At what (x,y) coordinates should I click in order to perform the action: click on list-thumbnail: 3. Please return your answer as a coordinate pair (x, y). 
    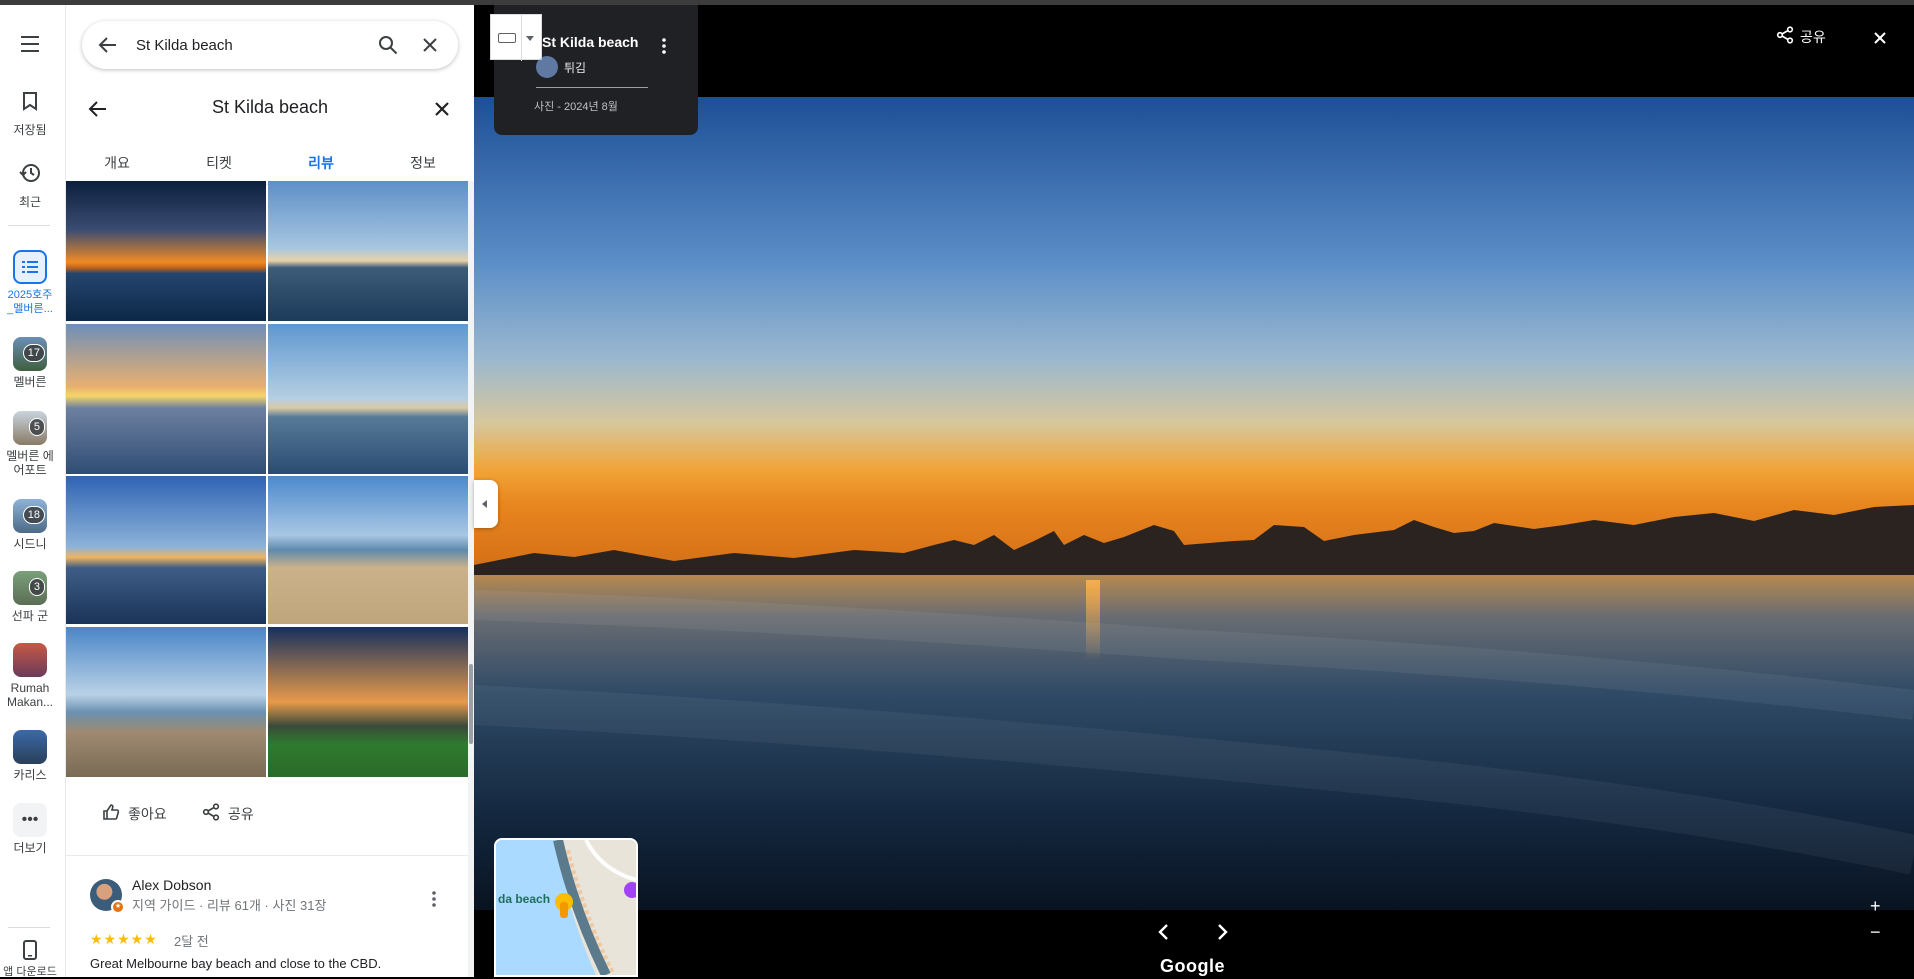
    Looking at the image, I should click on (30, 588).